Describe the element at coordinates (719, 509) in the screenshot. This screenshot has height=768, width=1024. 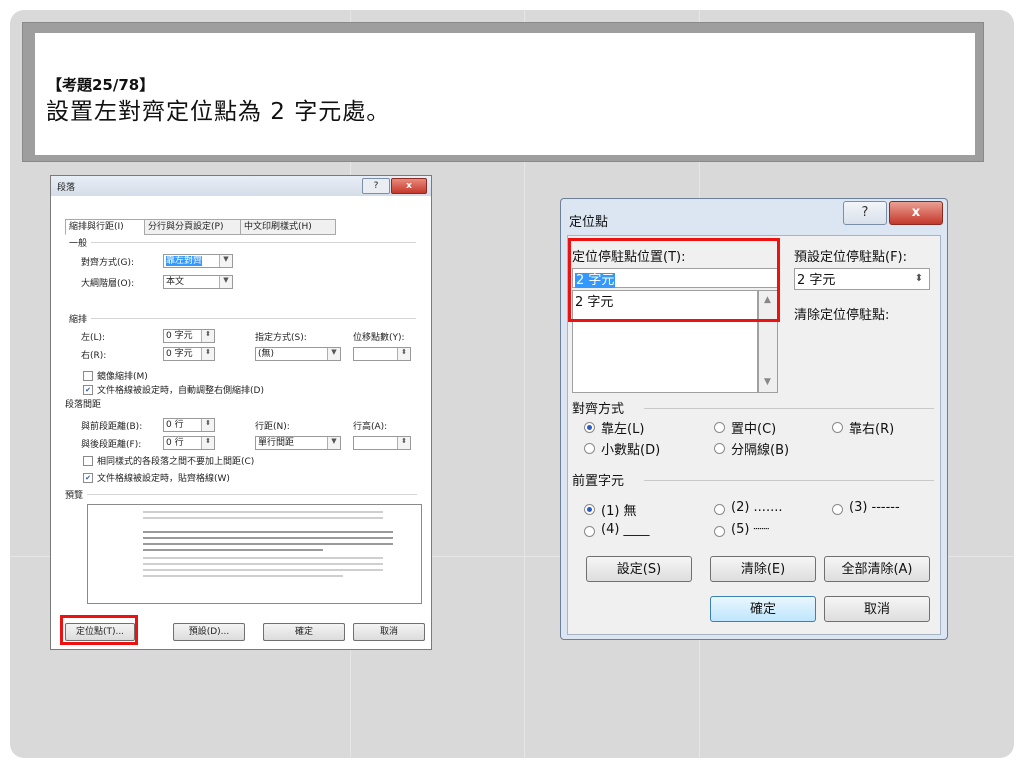
I see `leader-2-radio` at that location.